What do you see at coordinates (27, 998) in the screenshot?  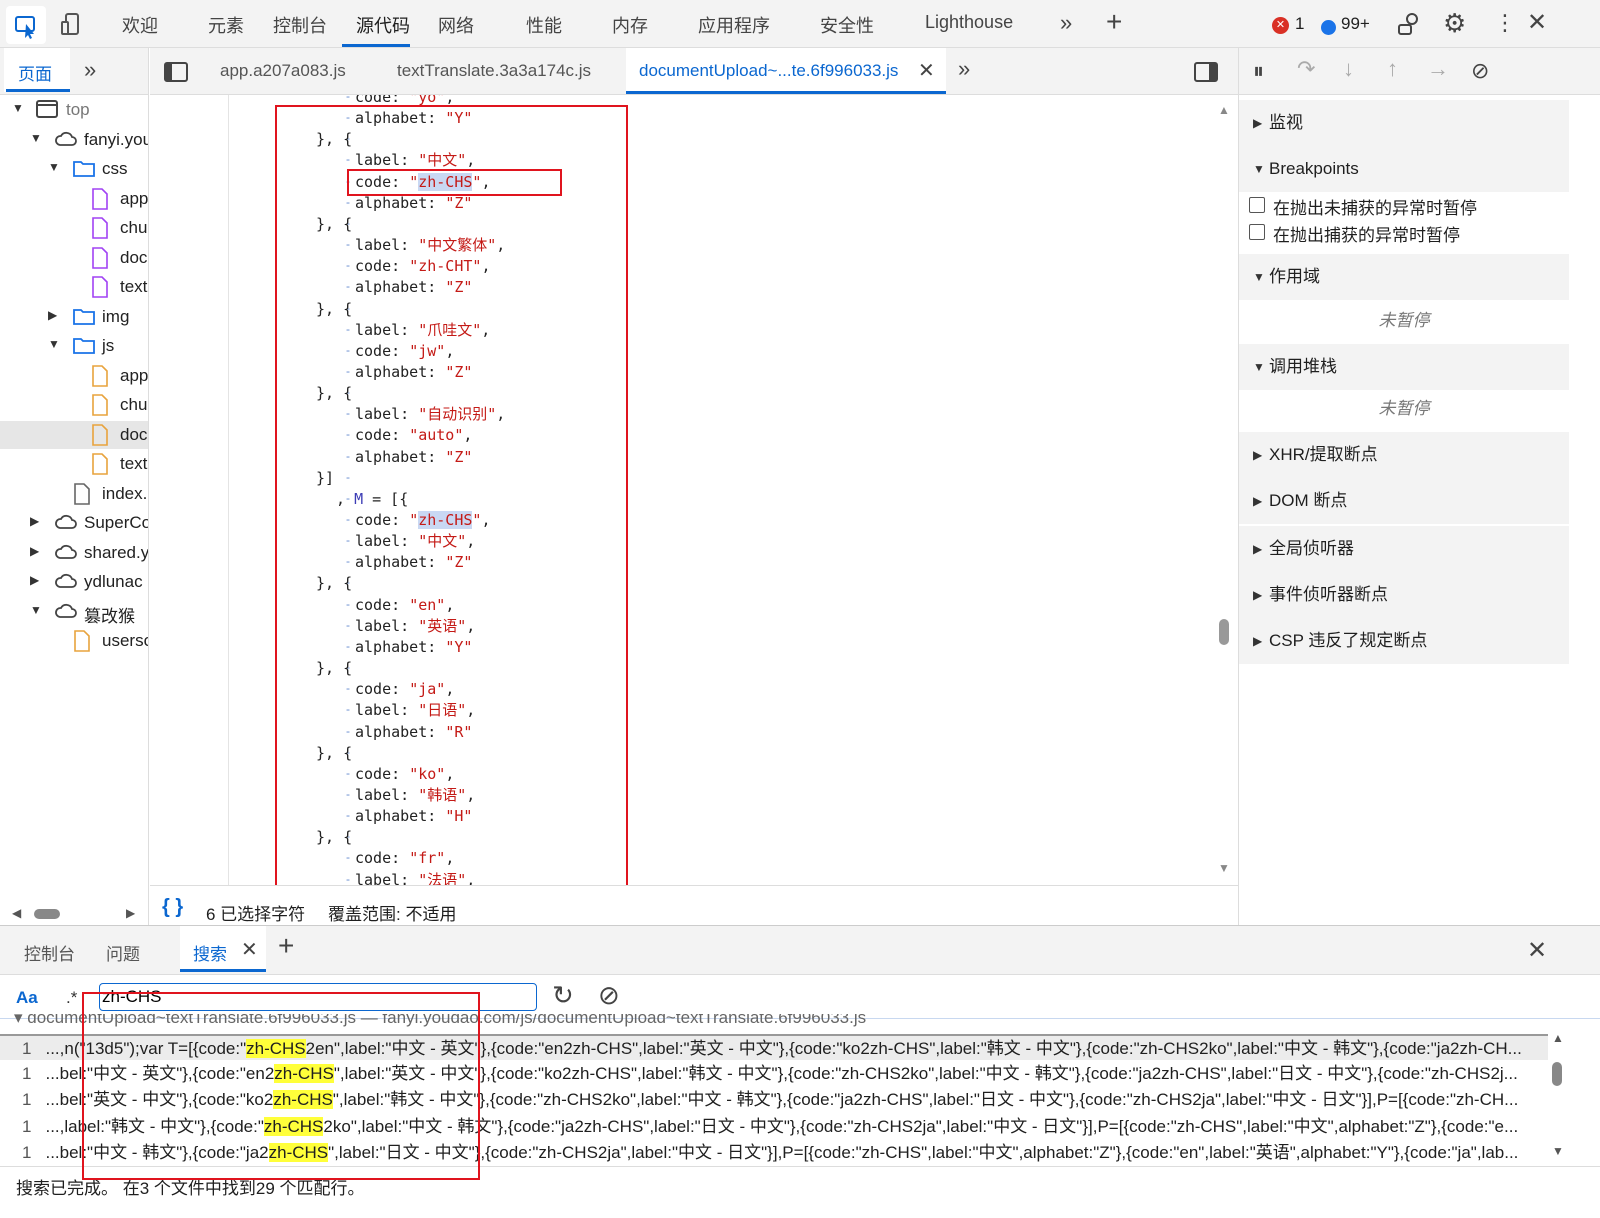 I see `match-case-button: Aa` at bounding box center [27, 998].